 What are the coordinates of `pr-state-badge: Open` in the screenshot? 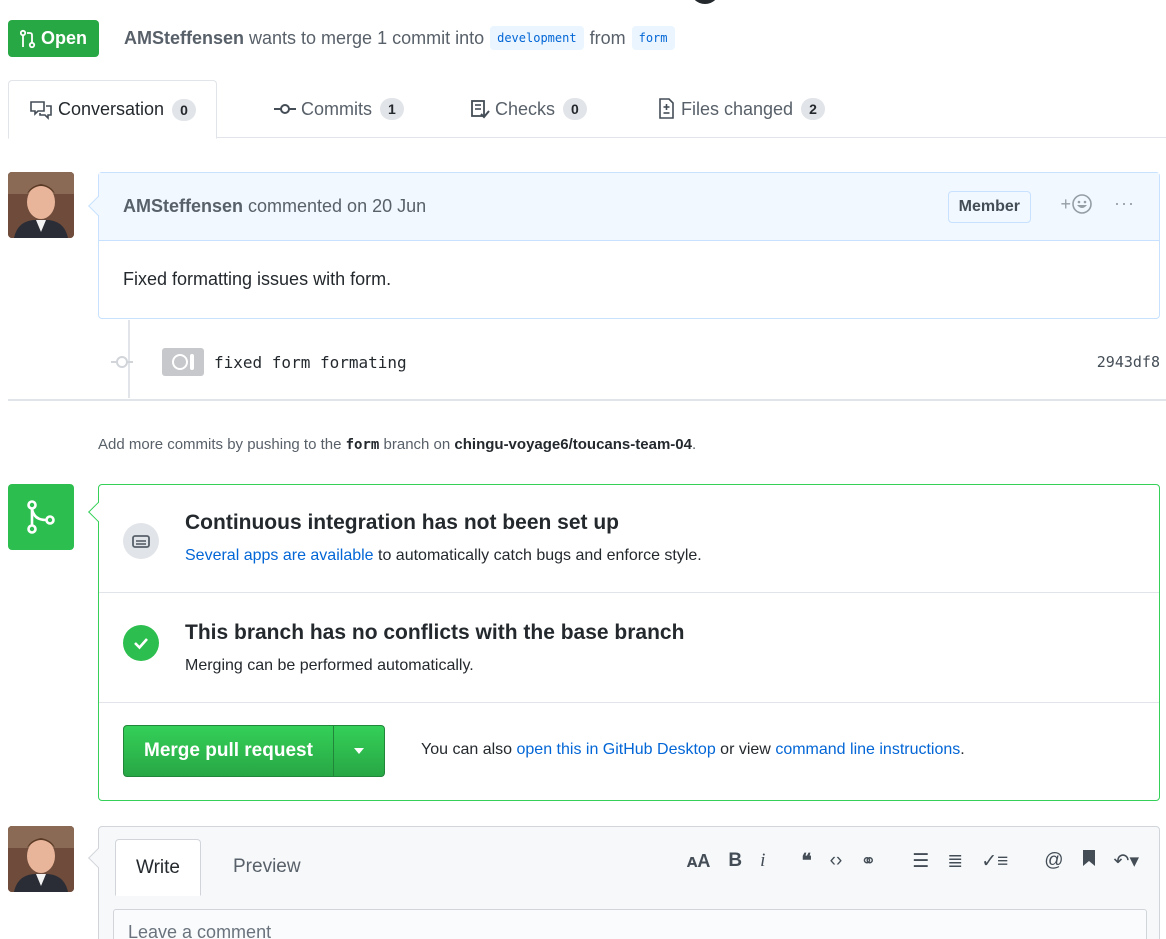 It's located at (54, 38).